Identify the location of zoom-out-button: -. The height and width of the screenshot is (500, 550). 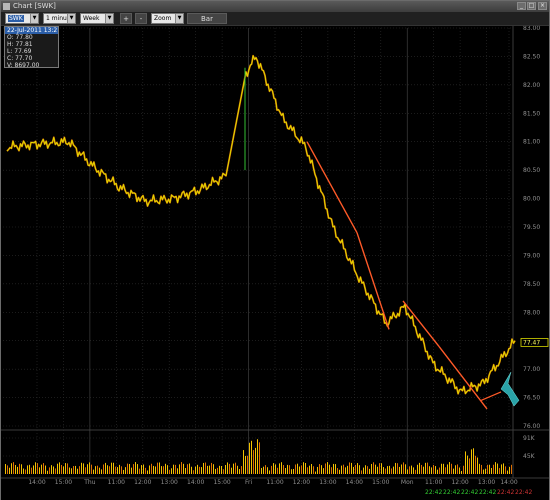
(141, 18).